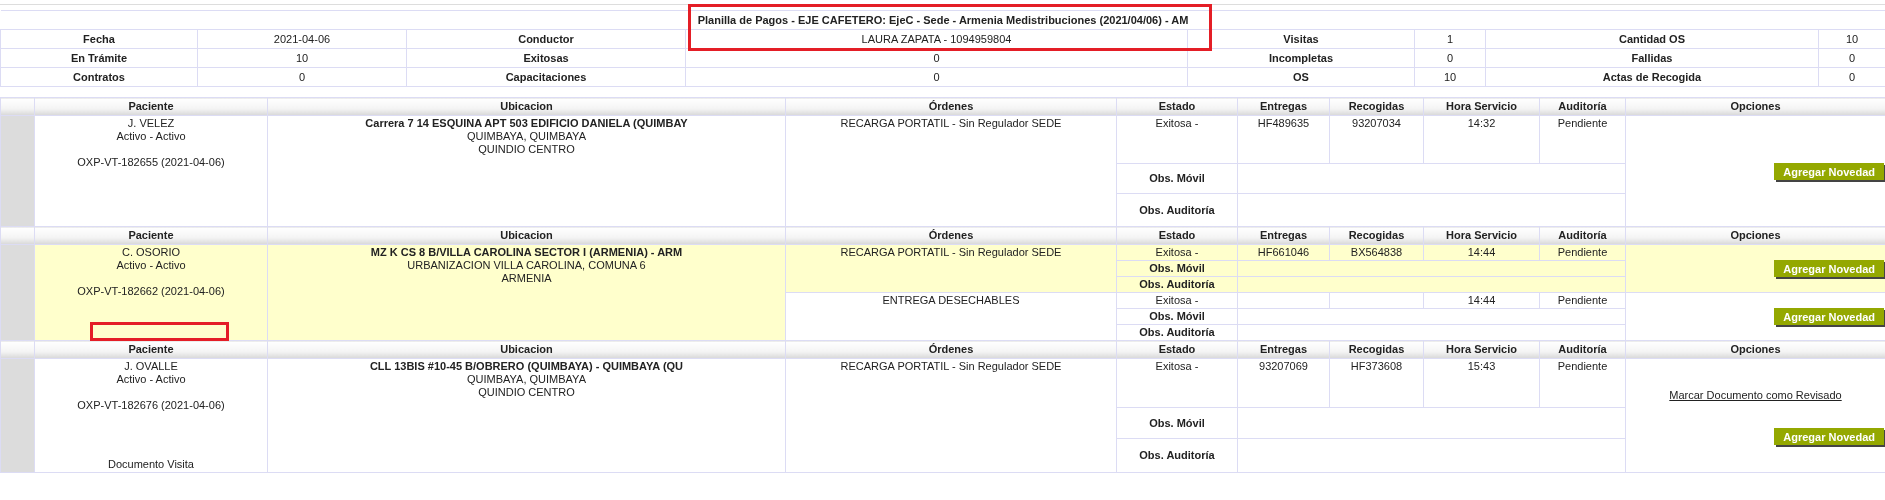 The height and width of the screenshot is (500, 1885). Describe the element at coordinates (546, 77) in the screenshot. I see `table-cell: Capacitaciones` at that location.